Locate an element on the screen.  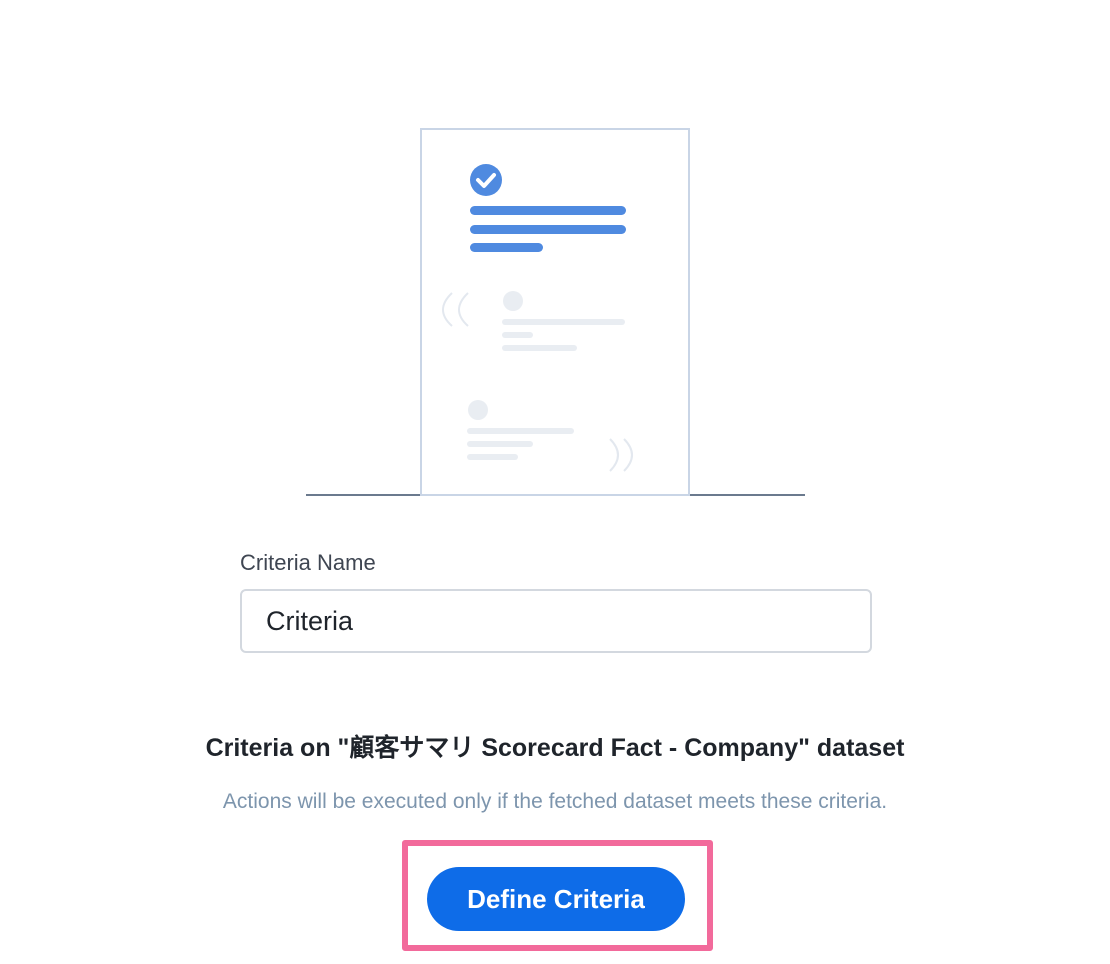
criteria-name-input is located at coordinates (556, 621).